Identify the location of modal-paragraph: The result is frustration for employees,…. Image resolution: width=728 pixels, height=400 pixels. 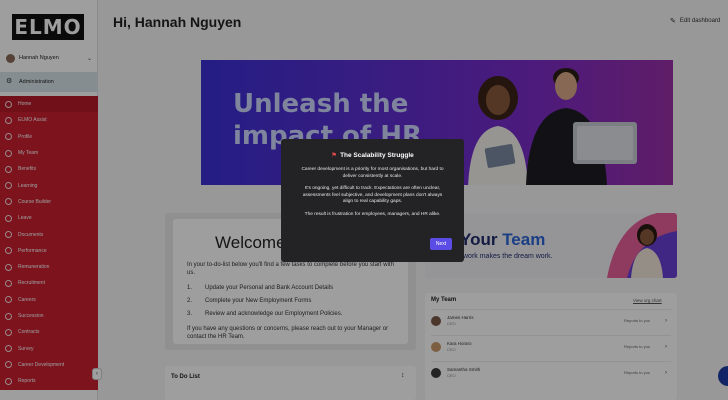
(372, 214).